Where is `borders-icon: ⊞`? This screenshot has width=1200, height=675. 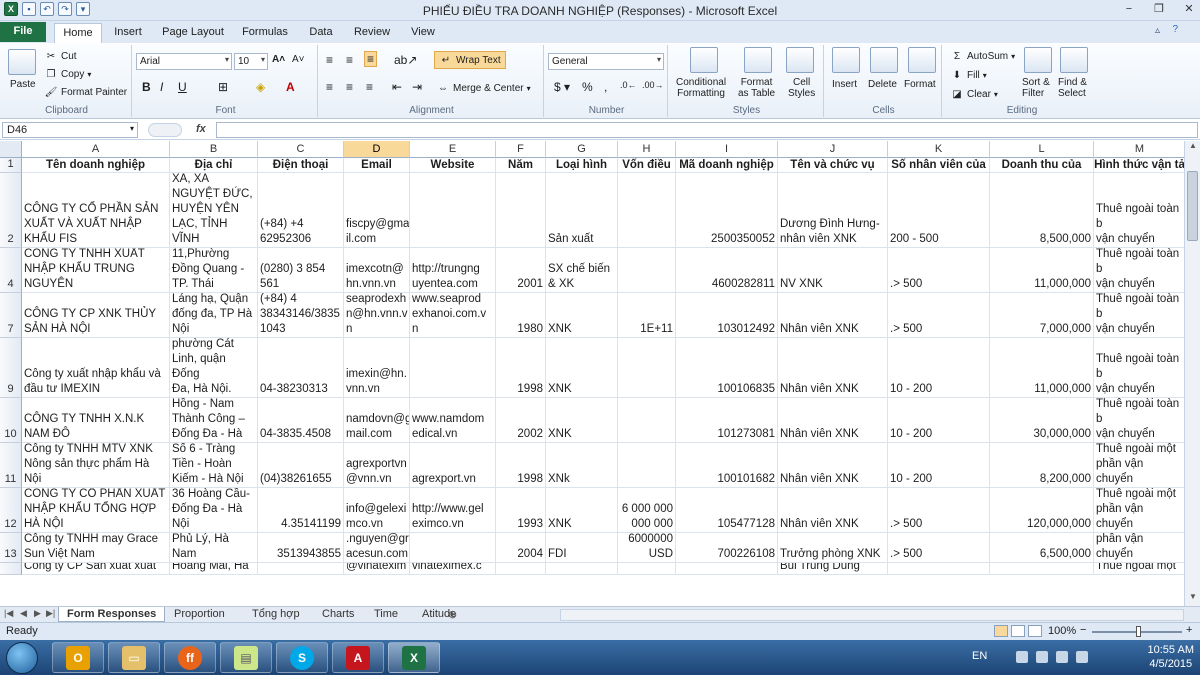
borders-icon: ⊞ is located at coordinates (223, 87).